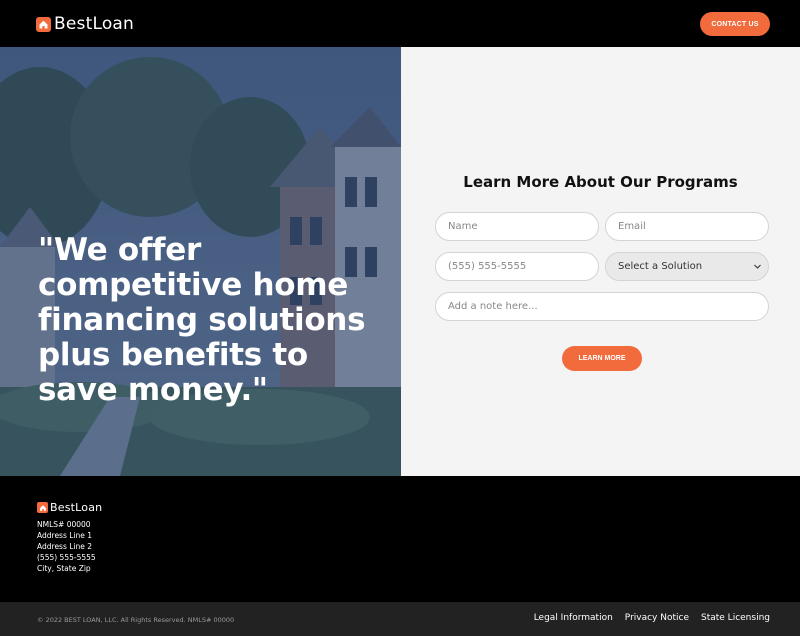  I want to click on footer-city-state-zip: City, State Zip, so click(64, 568).